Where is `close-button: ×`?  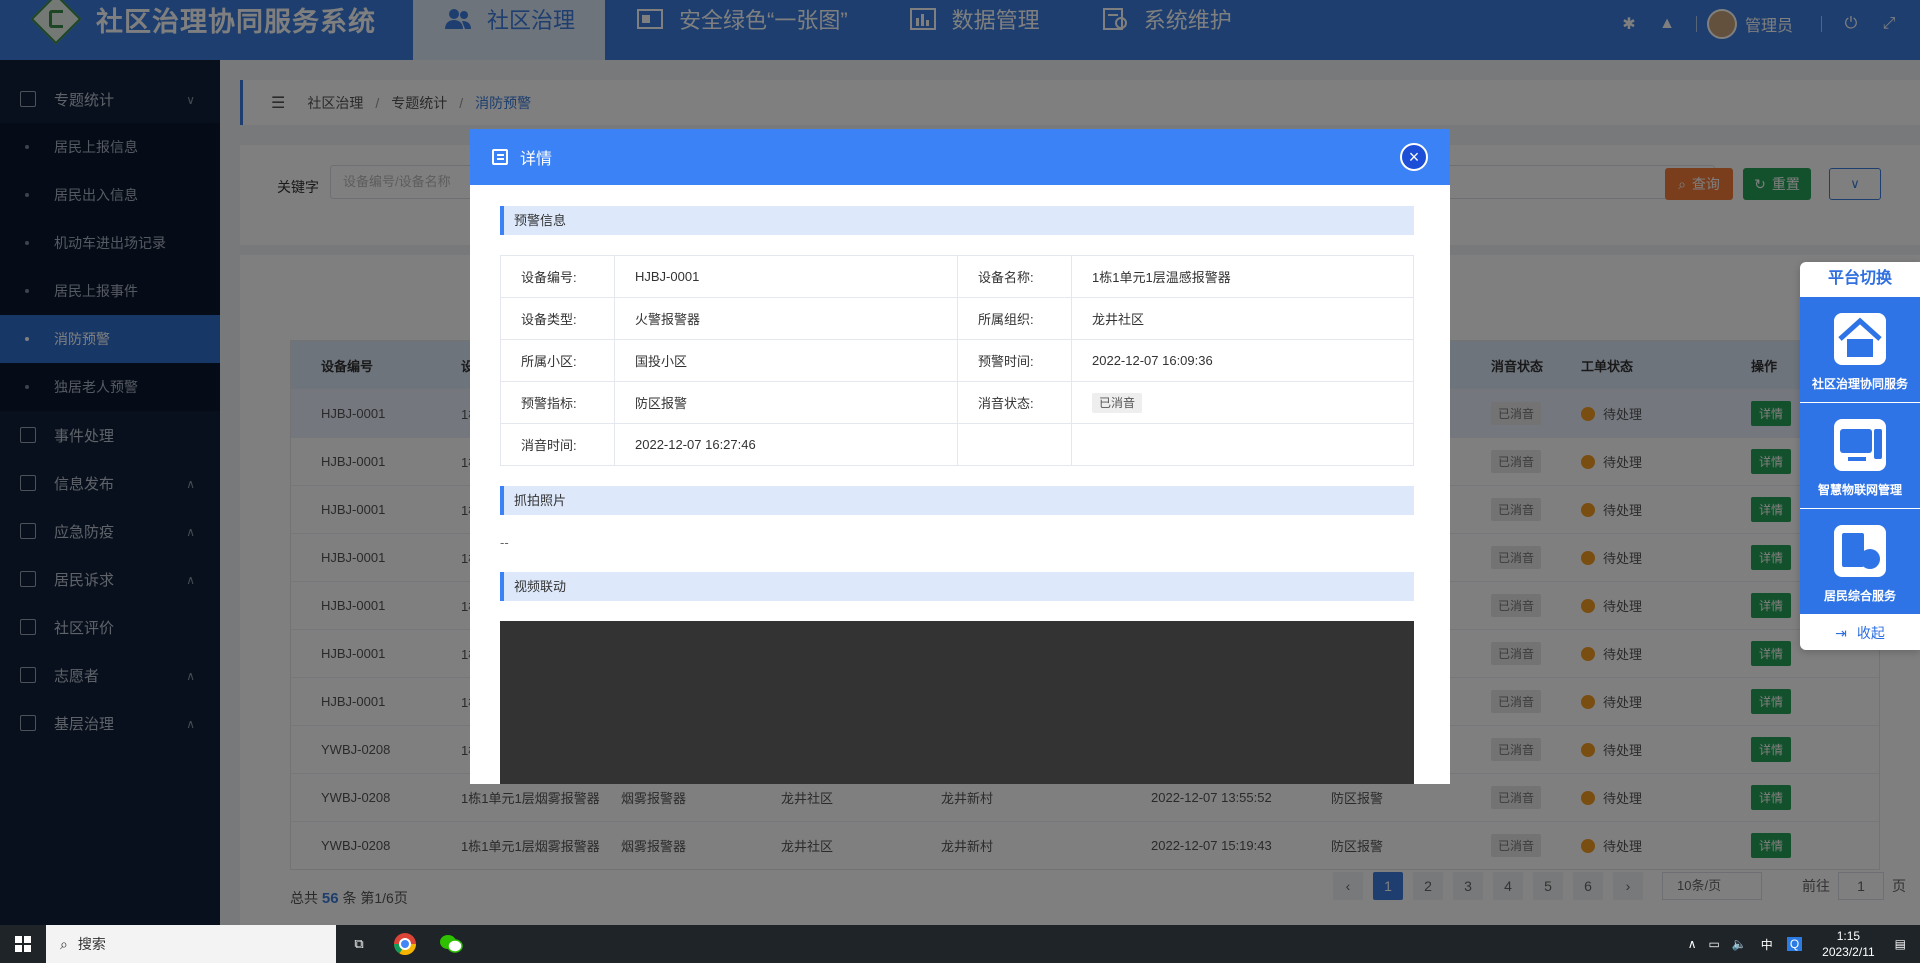 close-button: × is located at coordinates (1414, 157).